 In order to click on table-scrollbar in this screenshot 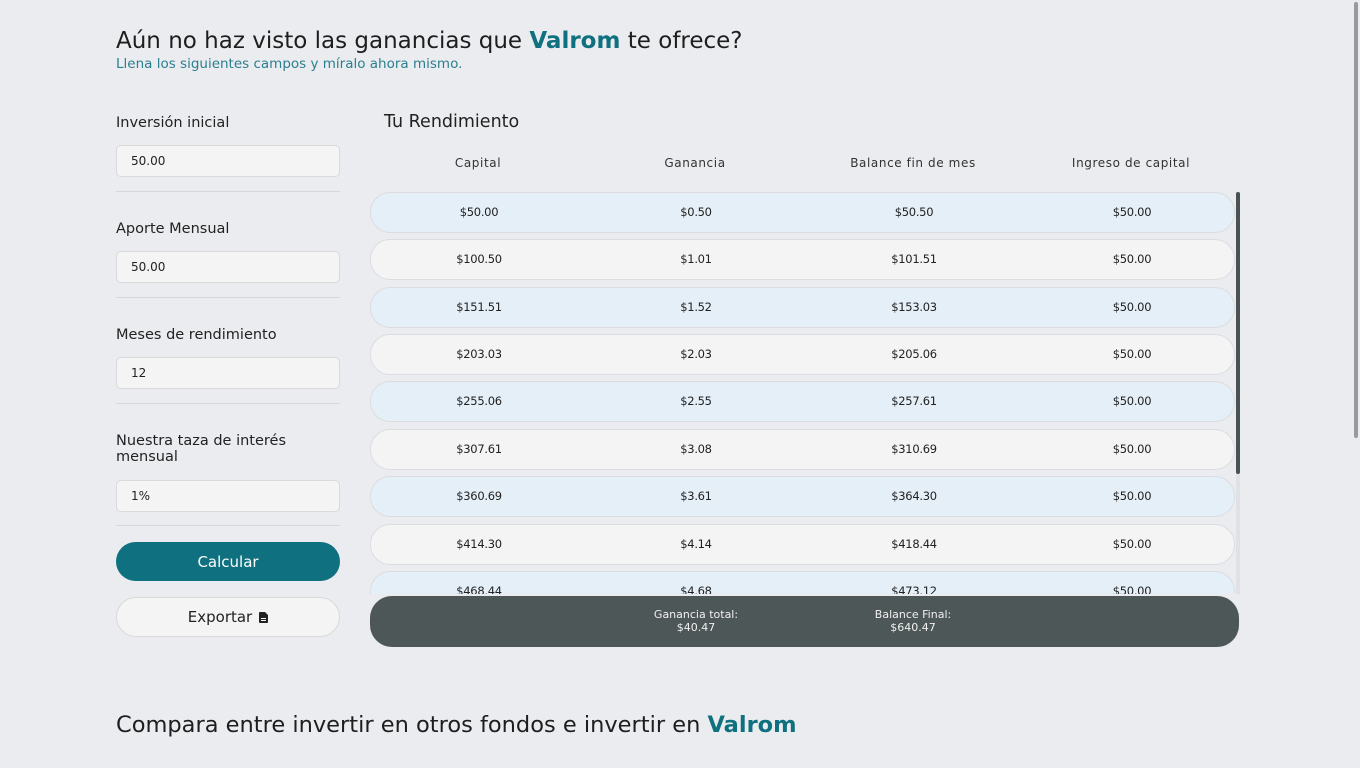, I will do `click(1238, 393)`.